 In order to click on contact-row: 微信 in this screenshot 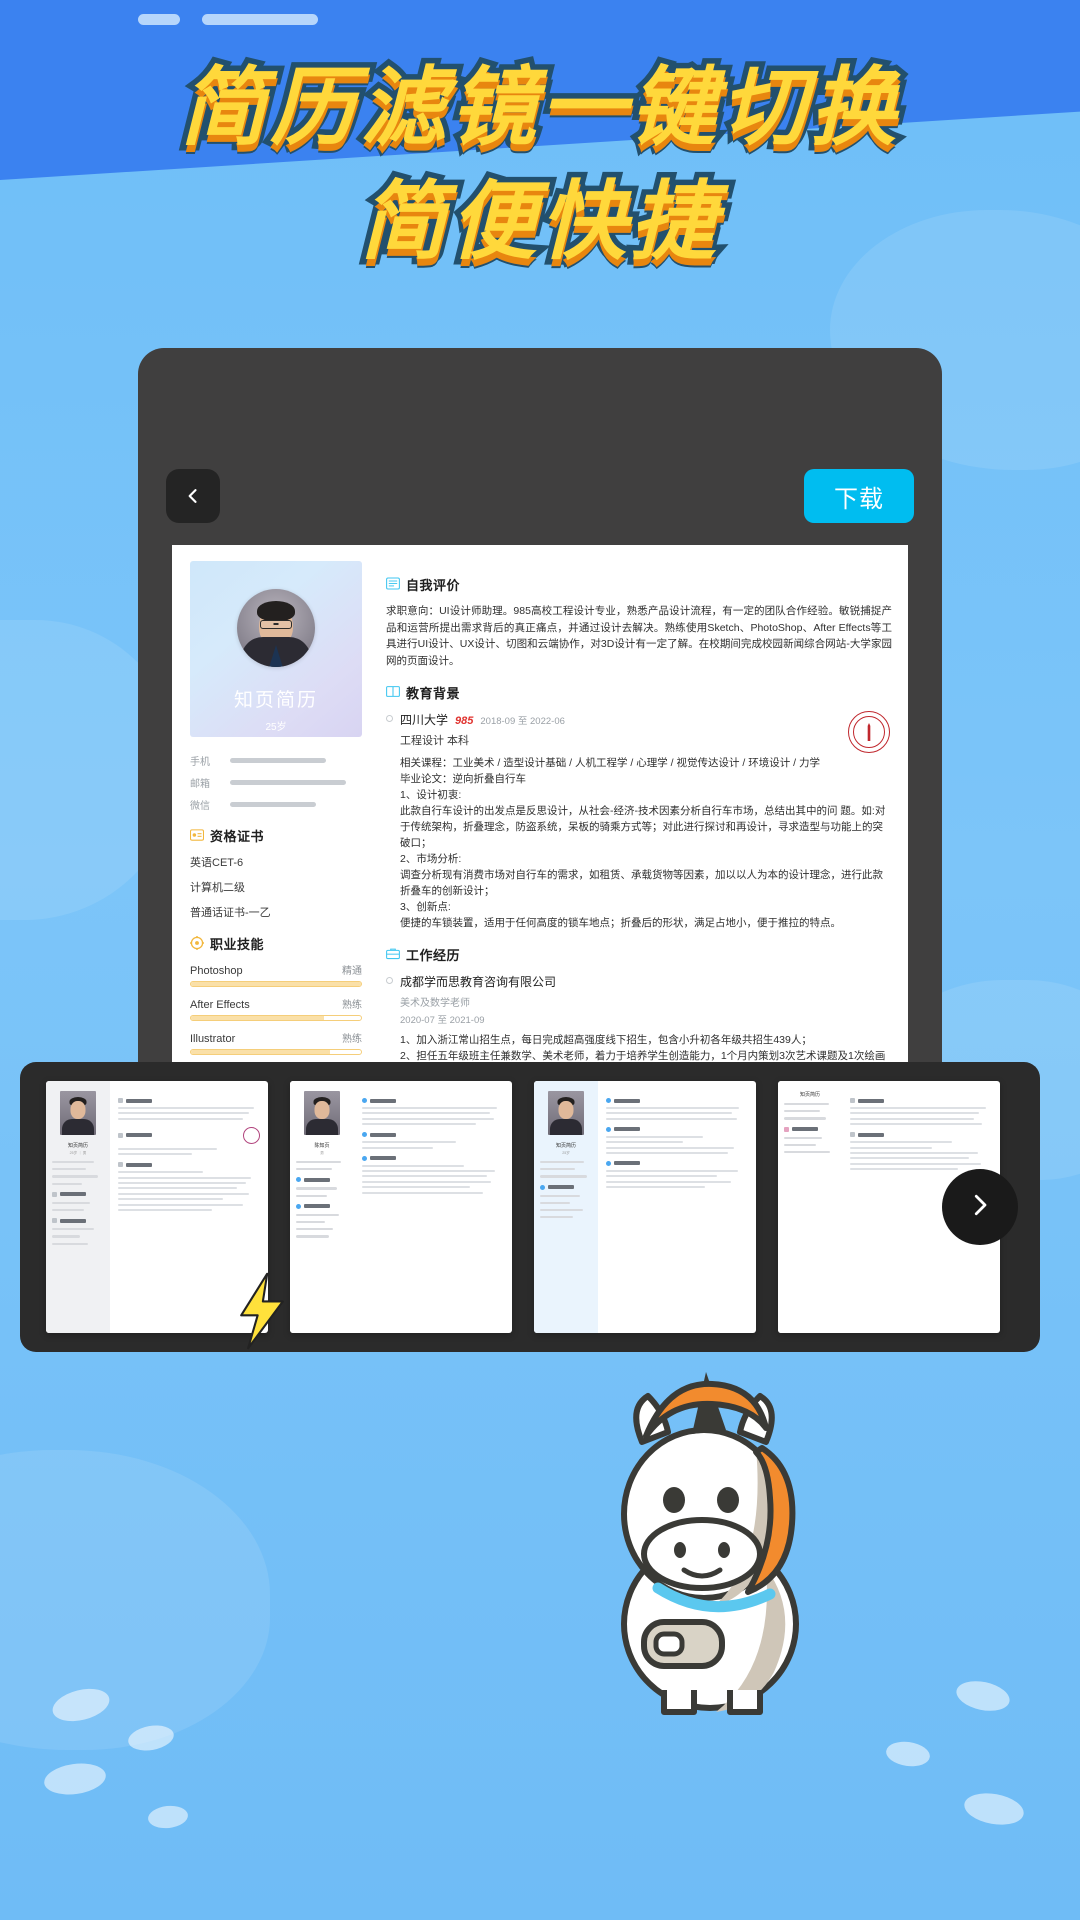, I will do `click(276, 804)`.